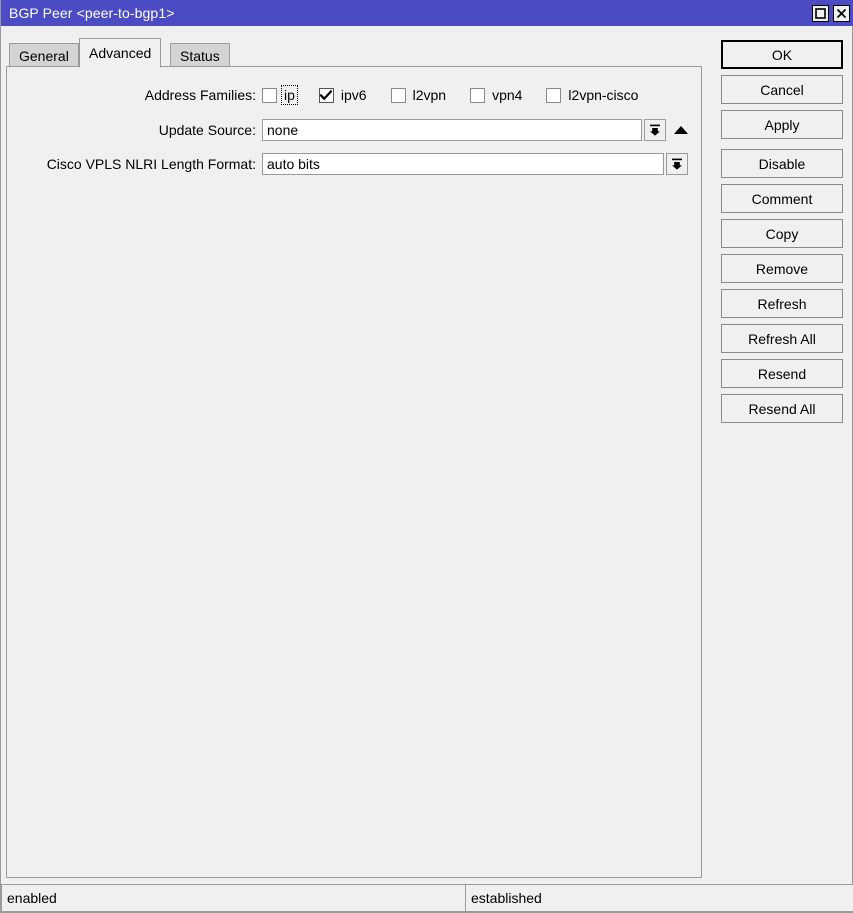  I want to click on checkbox-vpn4-label: vpn4, so click(507, 95).